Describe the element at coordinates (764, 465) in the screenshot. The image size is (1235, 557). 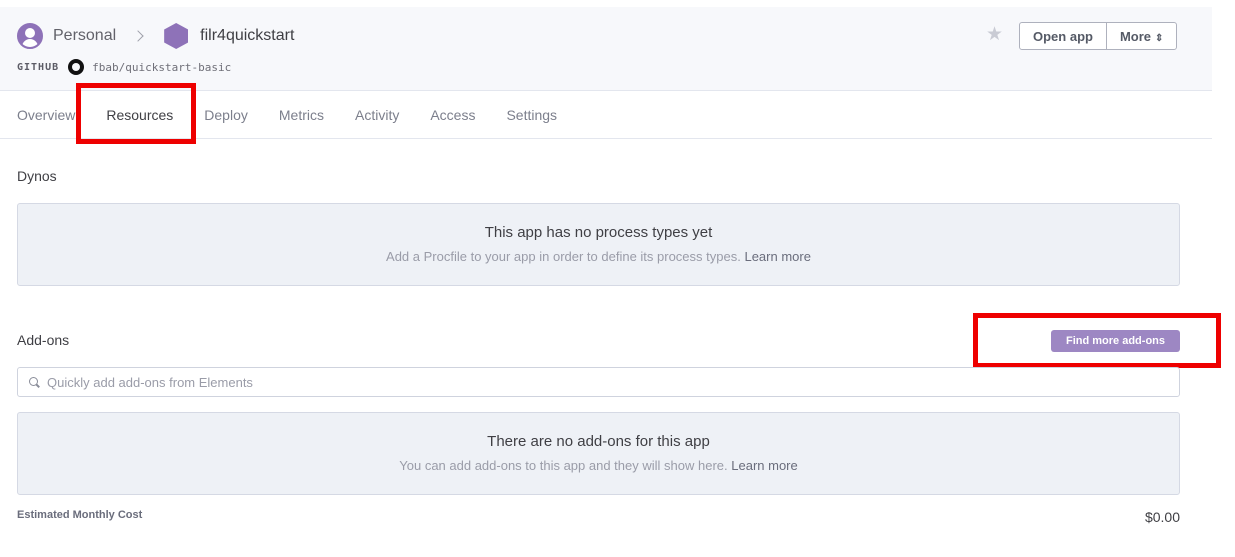
I see `addons-learn-more-link: Learn more` at that location.